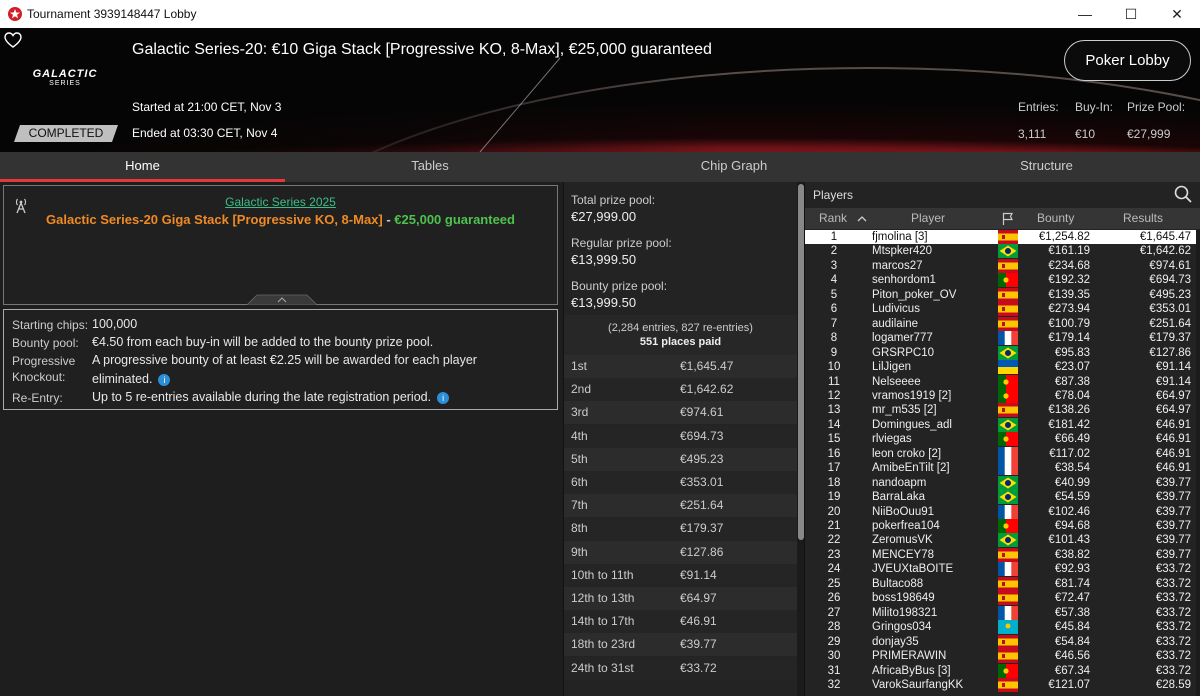 The width and height of the screenshot is (1200, 696). Describe the element at coordinates (1001, 338) in the screenshot. I see `player-row: 8 logamer777 €179.14 €179.37` at that location.